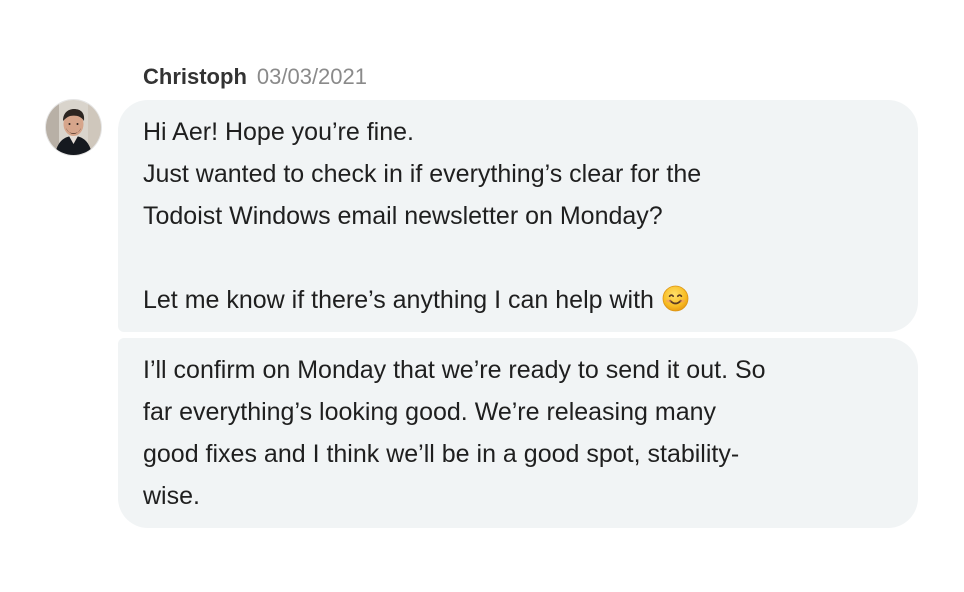 The height and width of the screenshot is (592, 964). I want to click on avatar, so click(73, 127).